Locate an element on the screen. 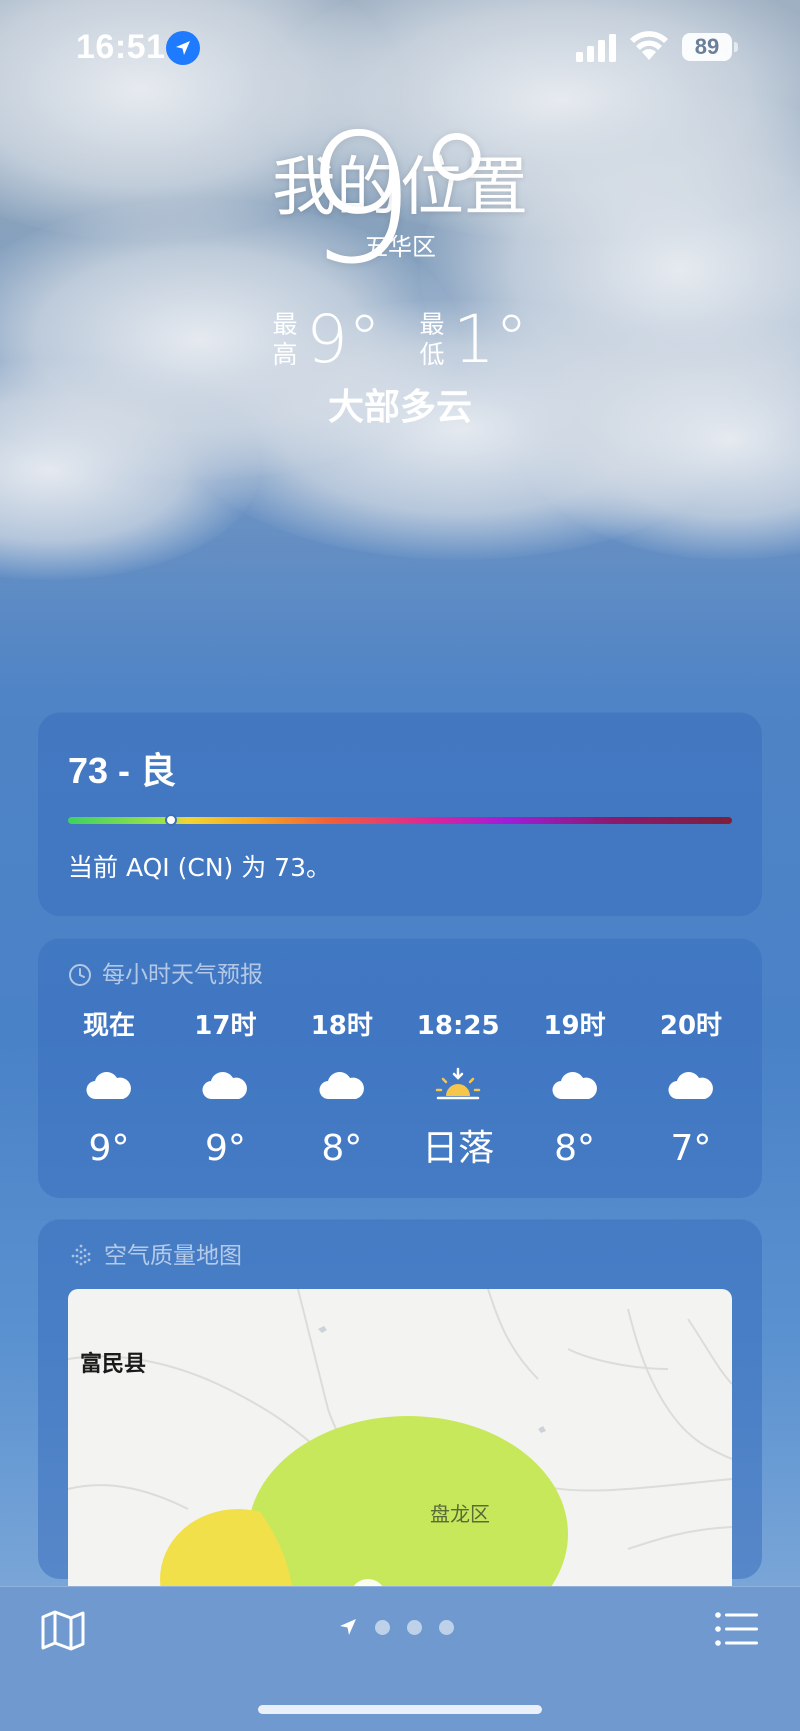 Image resolution: width=800 pixels, height=1731 pixels. hour-label: 现在 is located at coordinates (108, 1026).